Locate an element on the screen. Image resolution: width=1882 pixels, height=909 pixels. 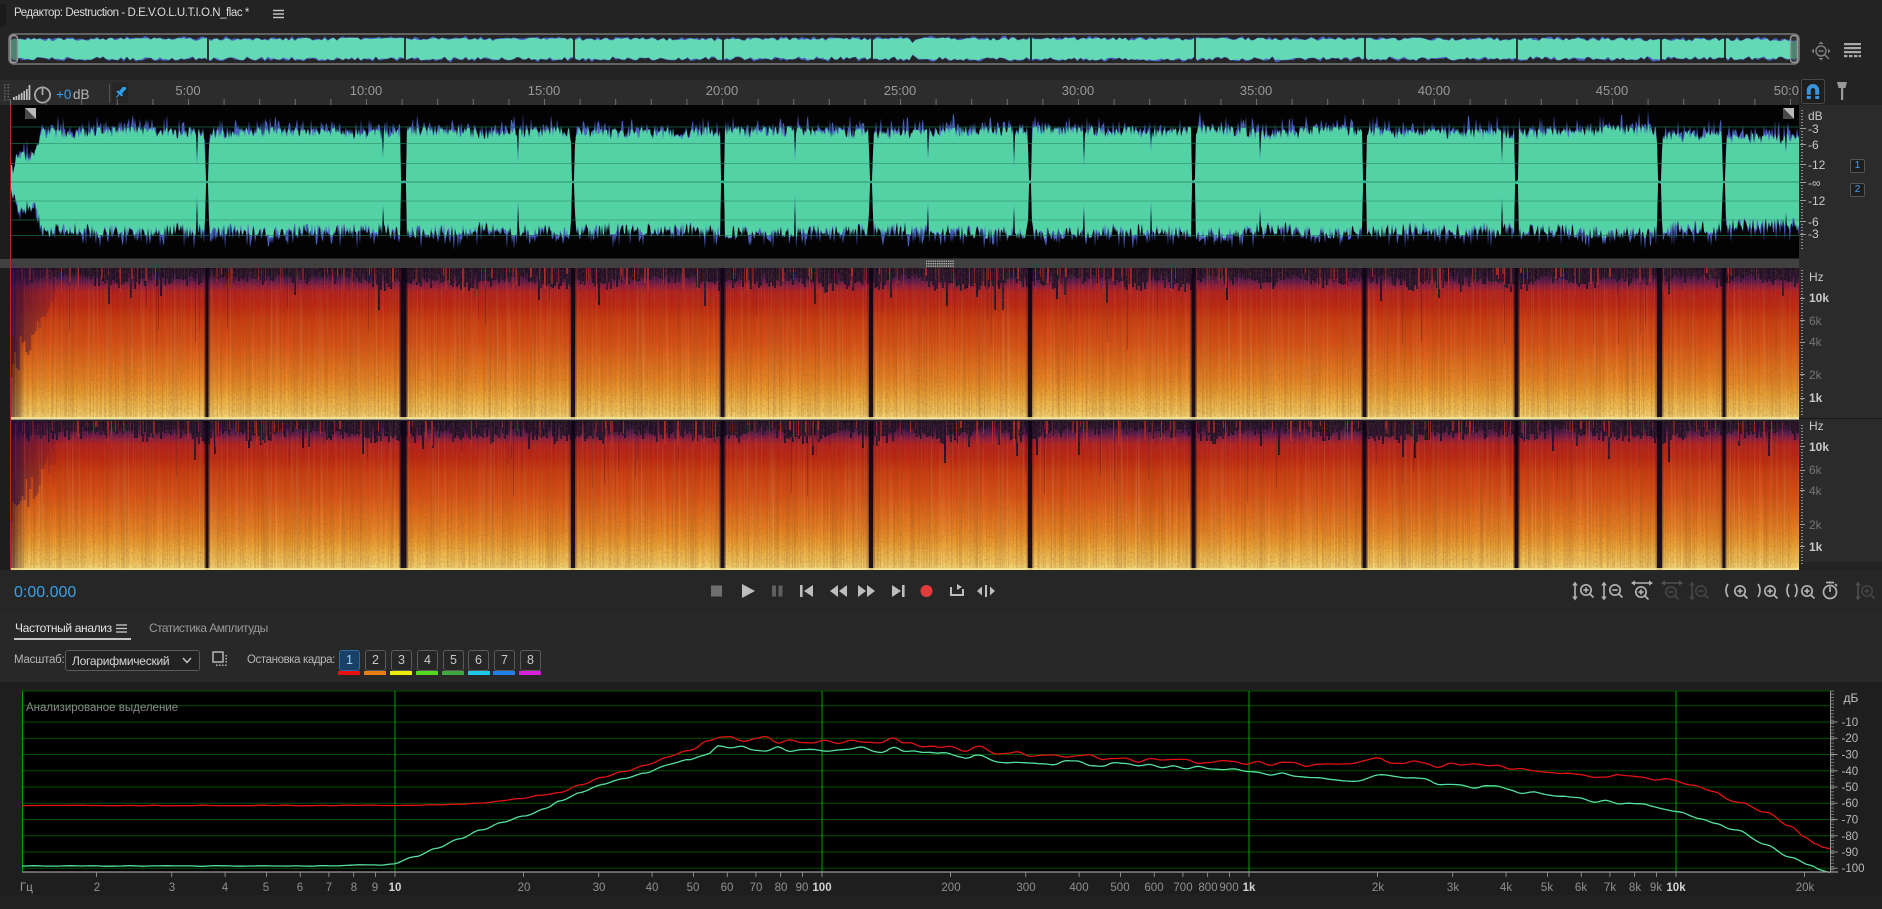
svg-text: -30 is located at coordinates (1850, 756).